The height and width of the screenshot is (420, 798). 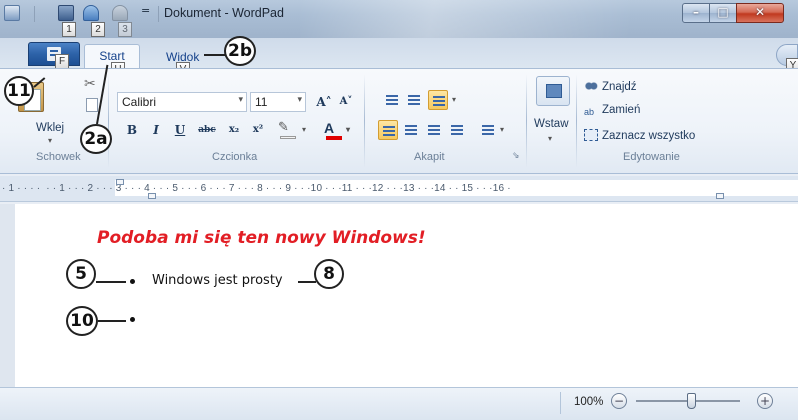 I want to click on bold-button: B, so click(x=132, y=130).